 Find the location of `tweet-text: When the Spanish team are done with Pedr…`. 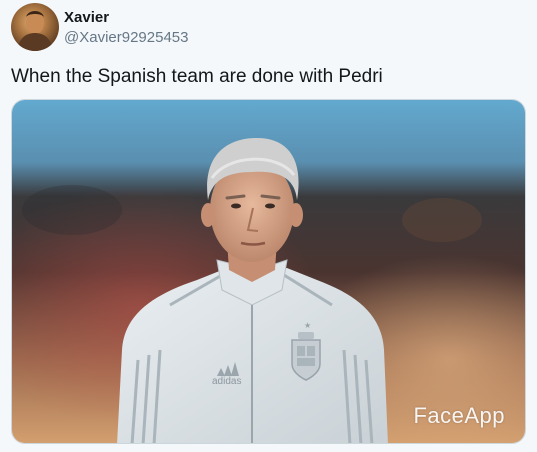

tweet-text: When the Spanish team are done with Pedr… is located at coordinates (197, 76).